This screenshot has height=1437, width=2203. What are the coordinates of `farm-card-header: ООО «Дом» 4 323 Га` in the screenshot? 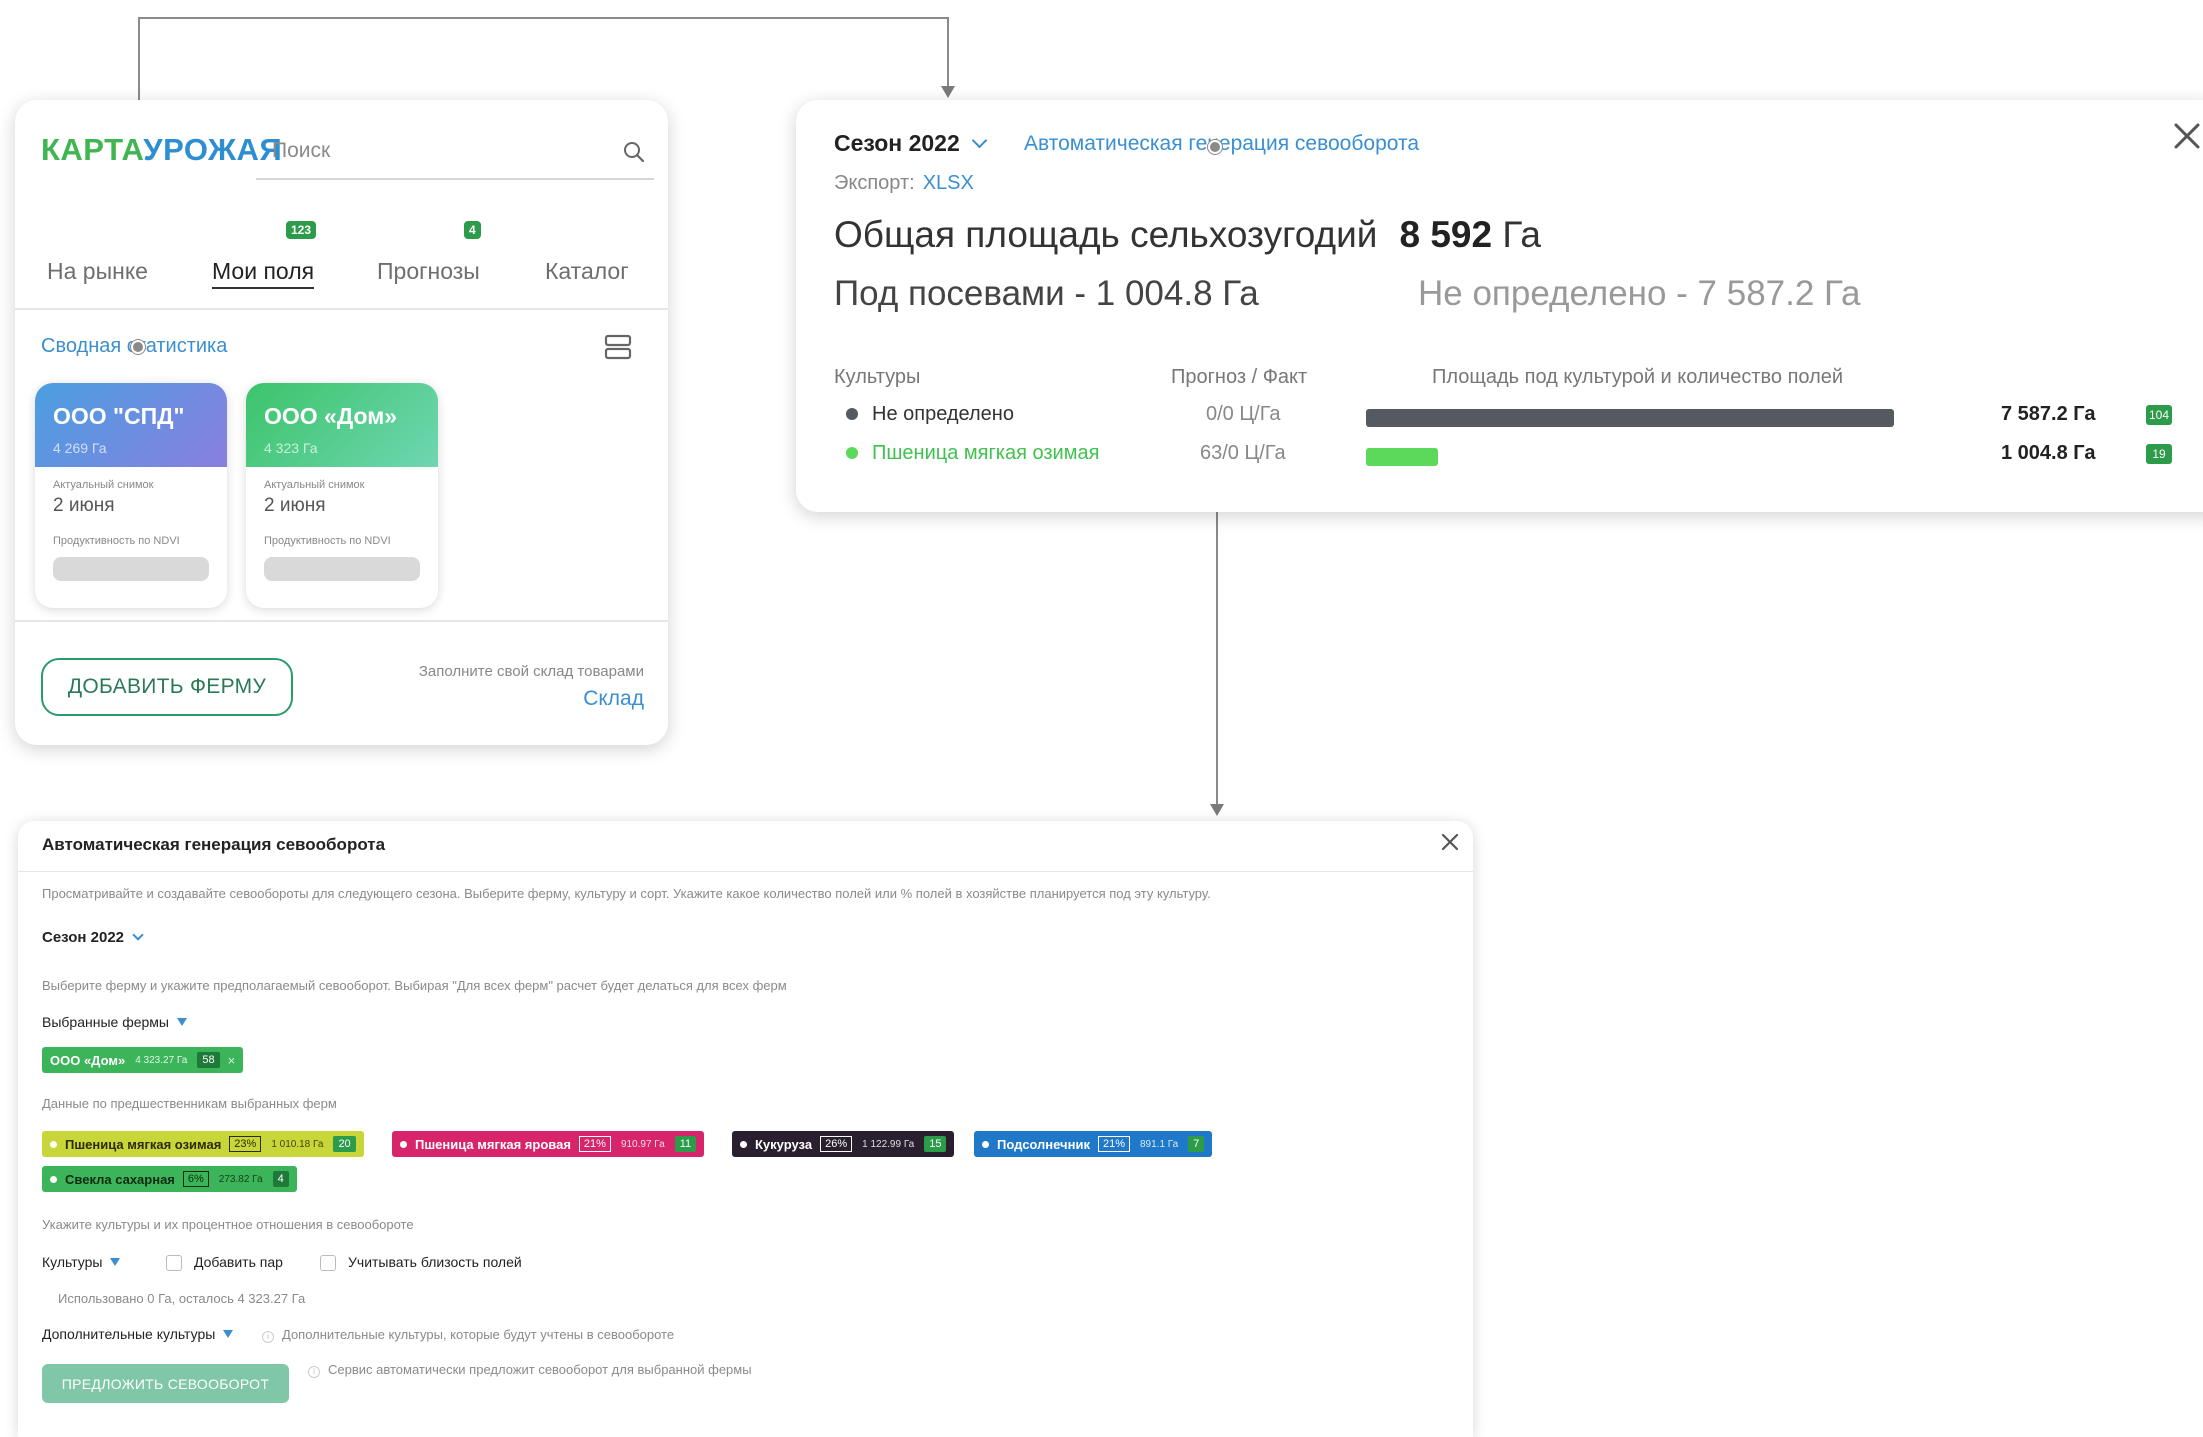 It's located at (342, 425).